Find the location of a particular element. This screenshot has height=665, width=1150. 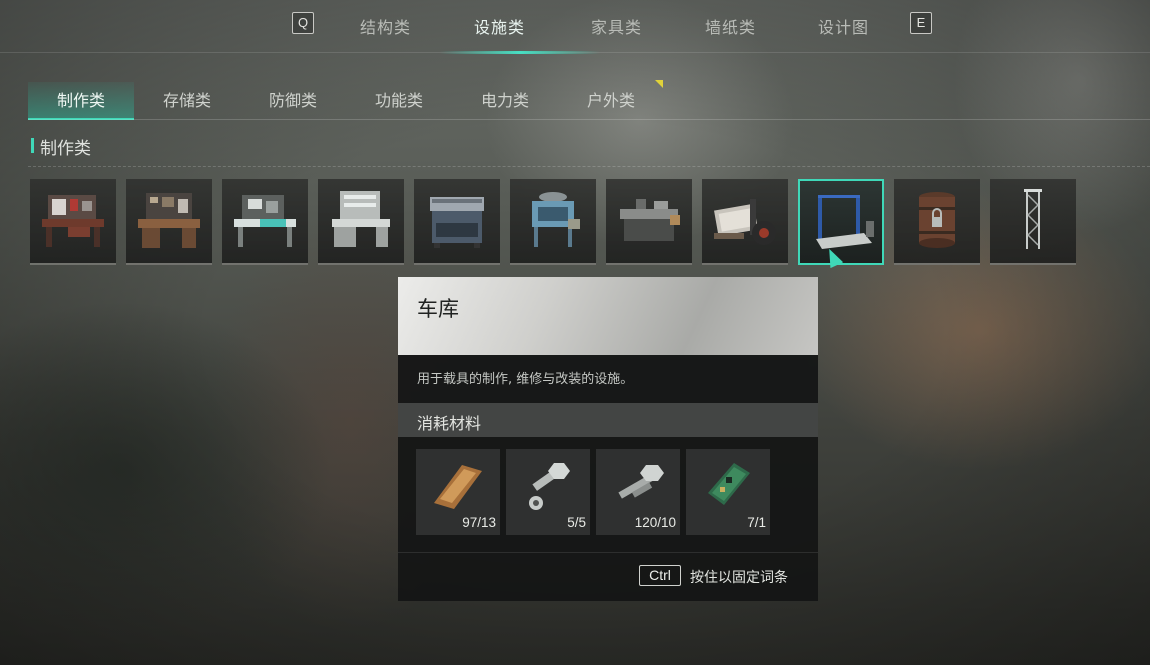

top-category-tabs: Q 结构类 设施类 家具类 墙纸类 设计图 E is located at coordinates (575, 26).